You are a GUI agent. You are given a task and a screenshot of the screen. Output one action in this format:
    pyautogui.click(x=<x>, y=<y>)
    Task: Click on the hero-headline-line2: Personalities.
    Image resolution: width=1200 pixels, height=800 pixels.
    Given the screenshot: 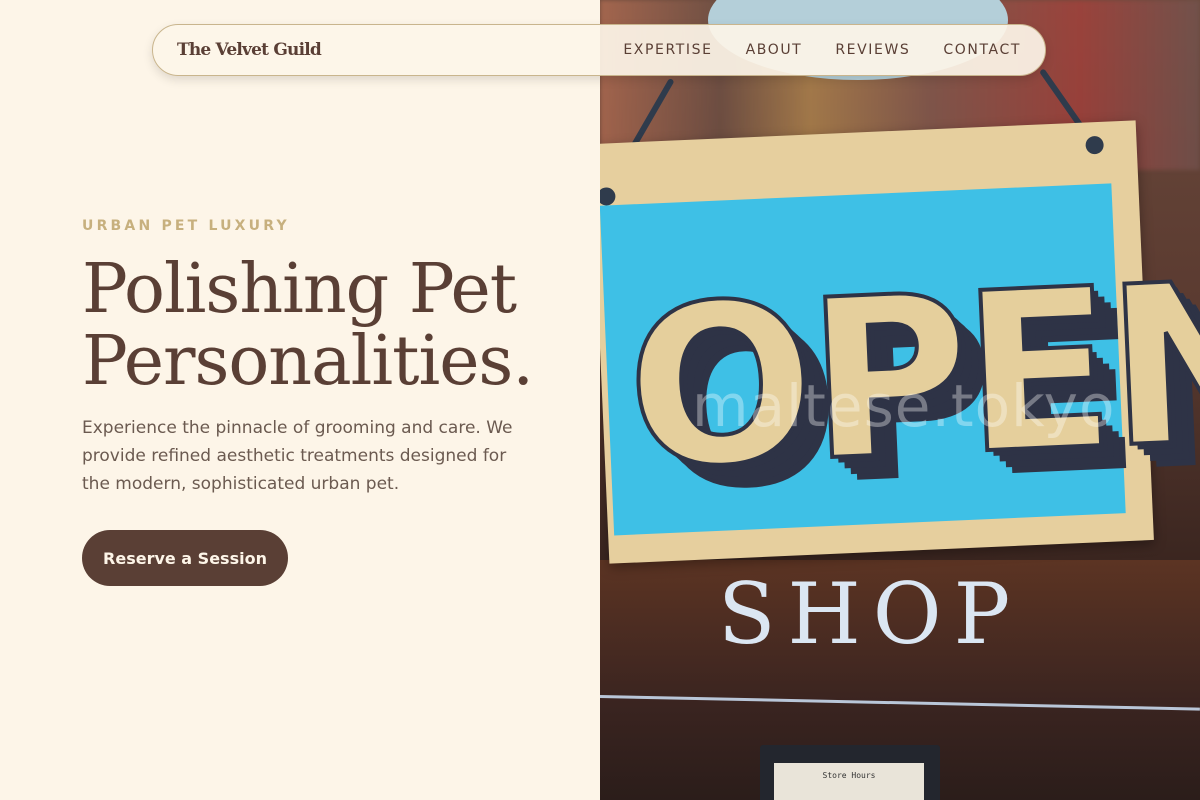 What is the action you would take?
    pyautogui.click(x=308, y=361)
    